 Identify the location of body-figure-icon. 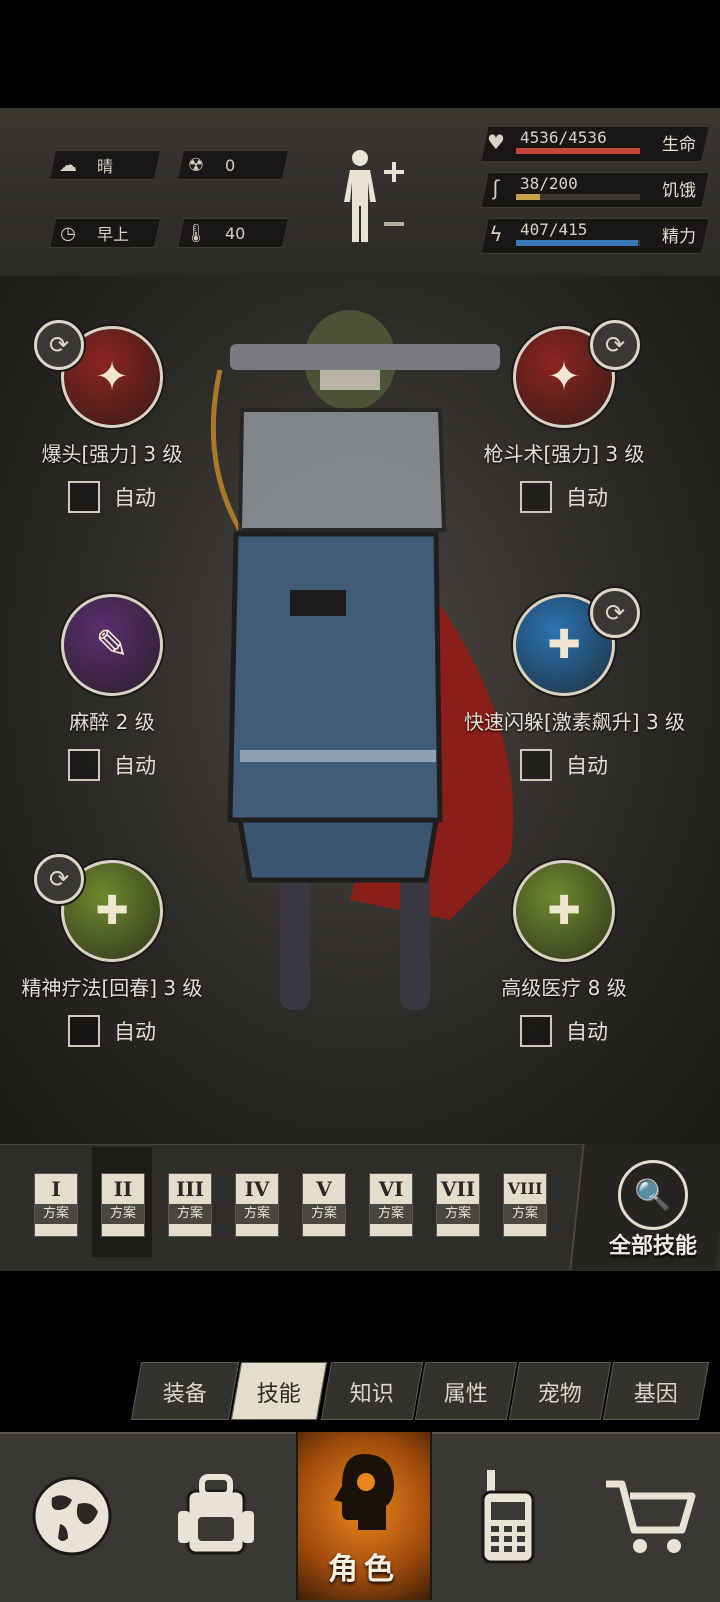
(374, 196).